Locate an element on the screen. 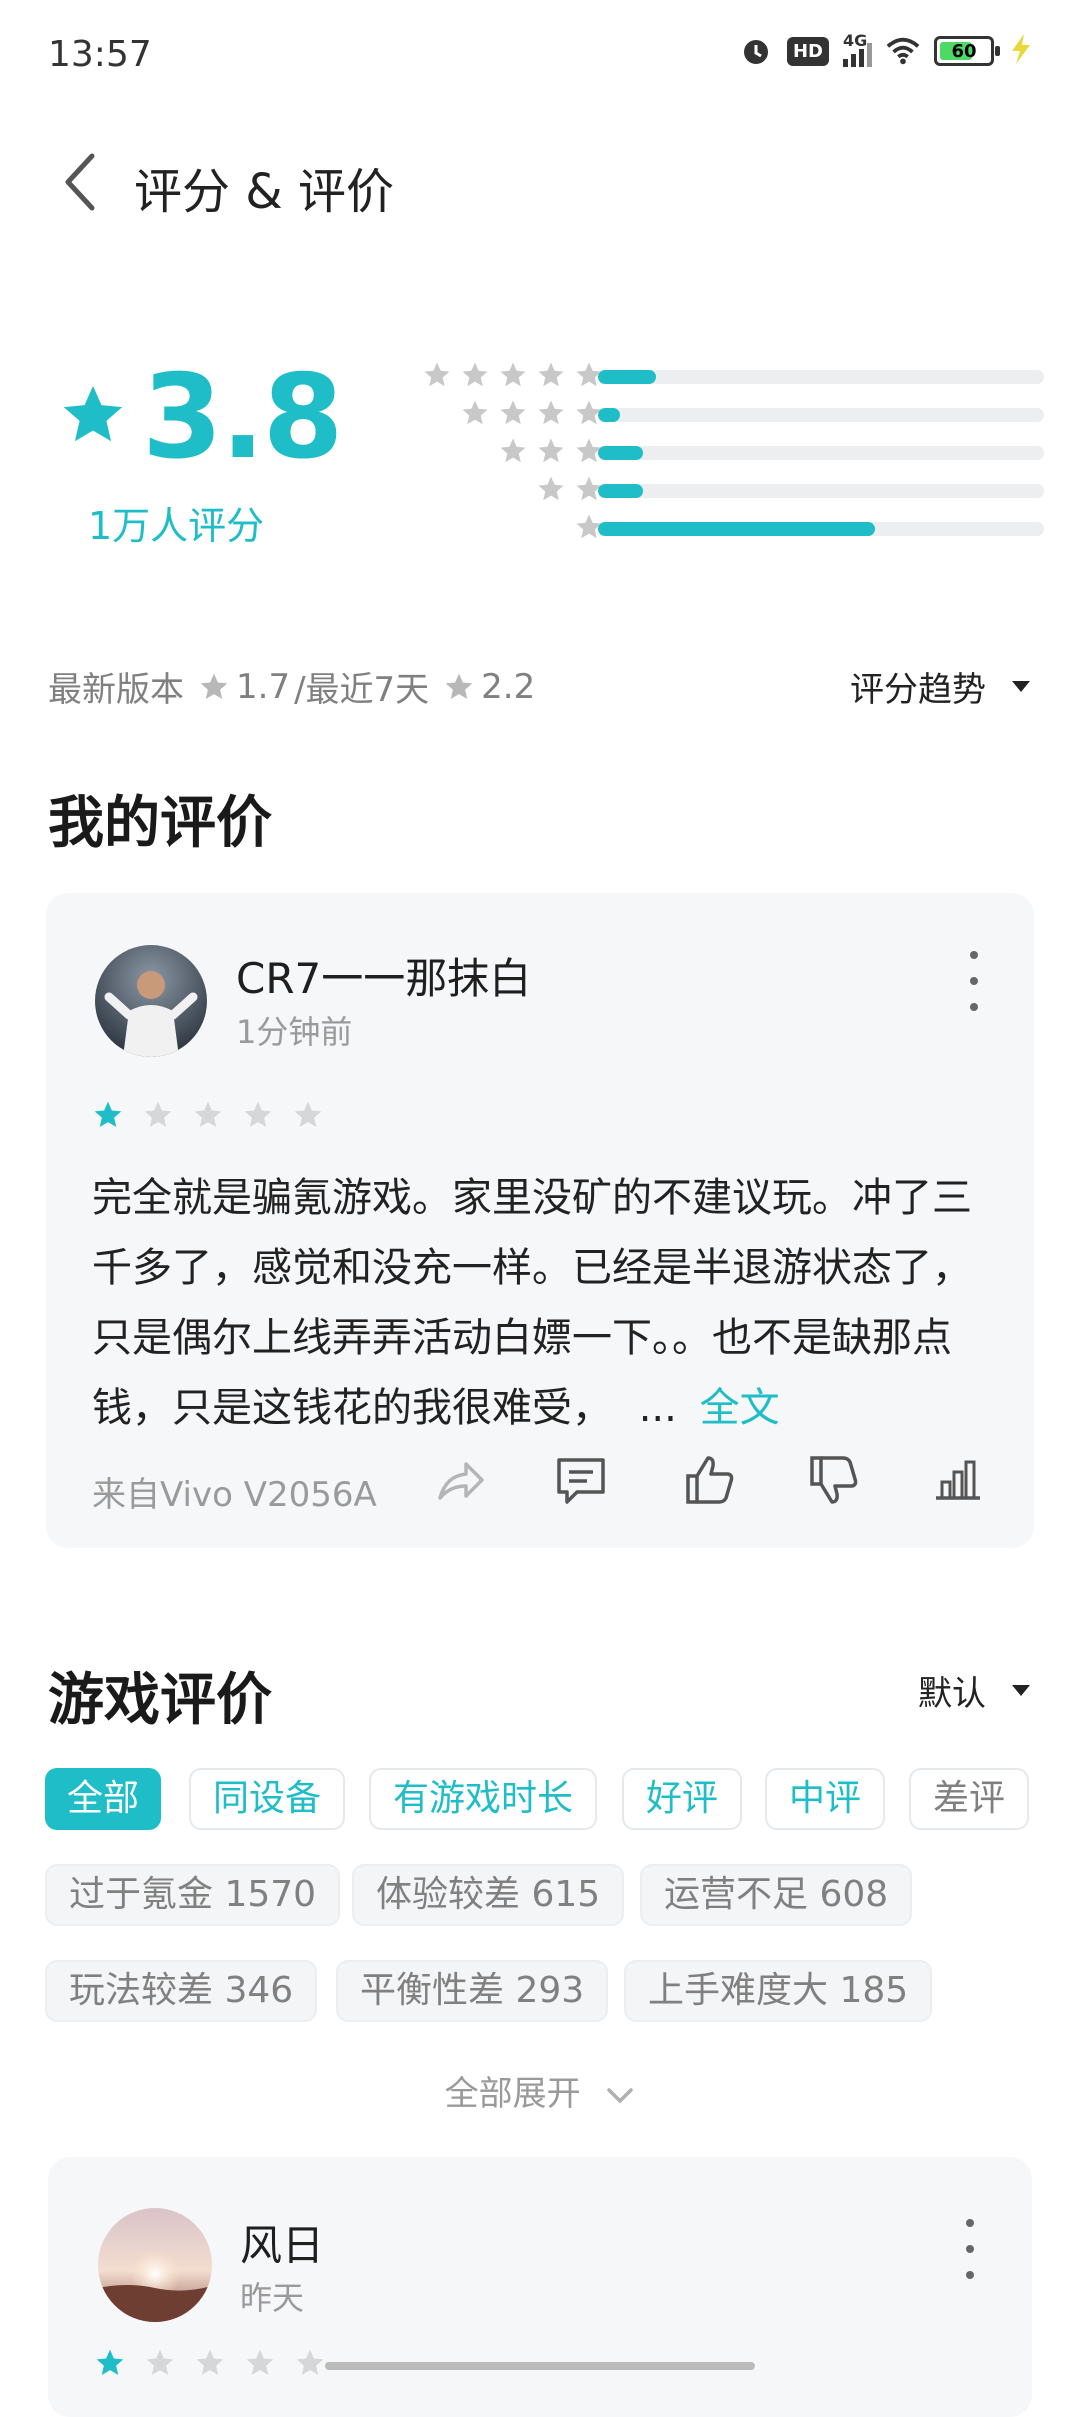 This screenshot has width=1080, height=2417. sort-dropdown: 默认 is located at coordinates (974, 1690).